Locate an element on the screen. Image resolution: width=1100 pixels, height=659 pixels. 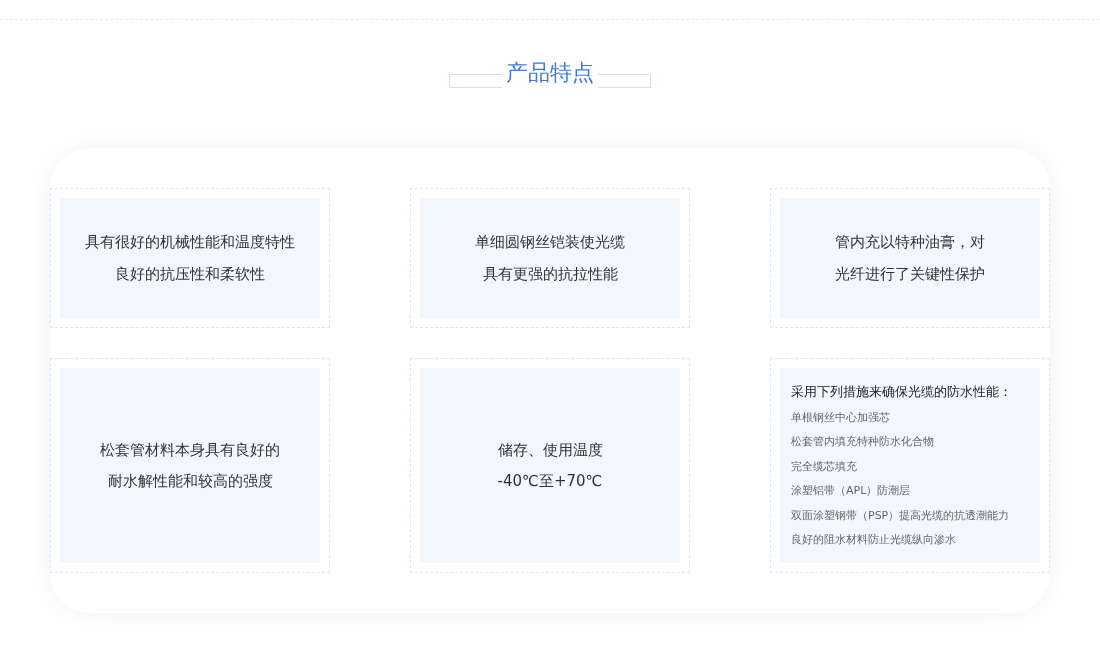
feature-text: 单细圆钢丝铠装使光缆 is located at coordinates (550, 242).